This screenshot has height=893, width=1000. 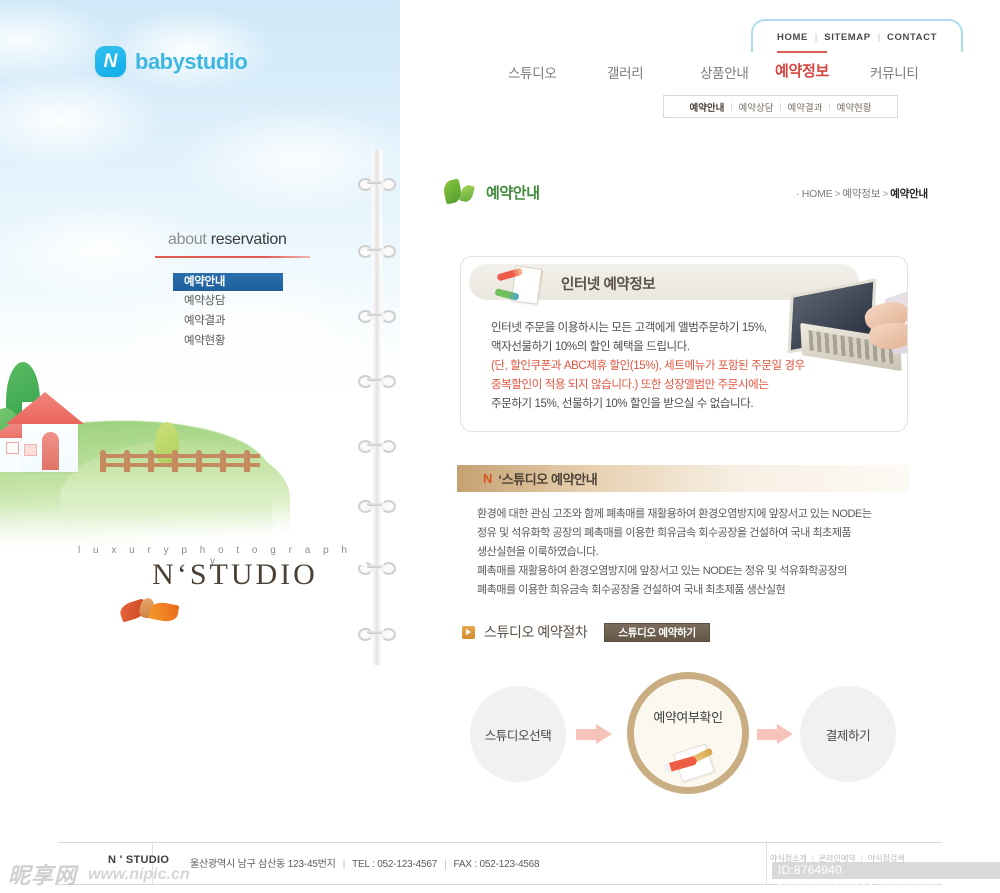 I want to click on logo-wordmark: babystudio, so click(x=191, y=61).